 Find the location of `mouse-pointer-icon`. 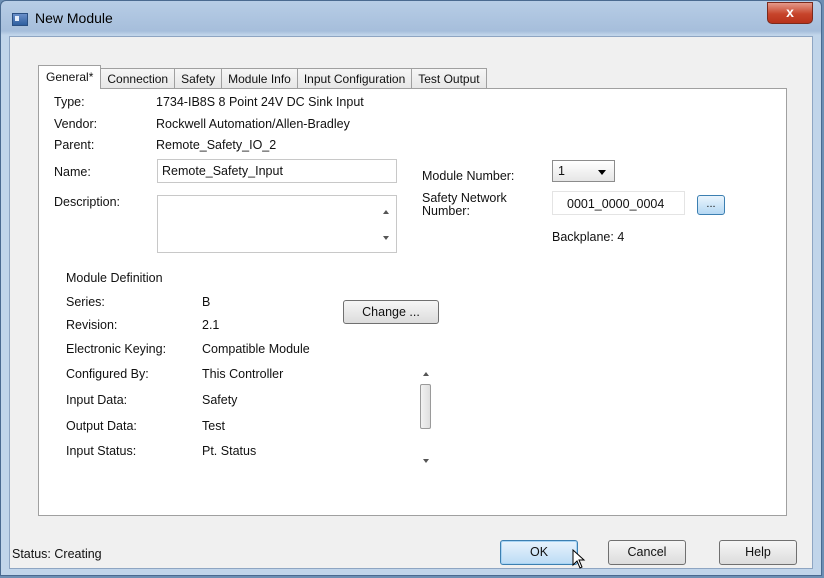

mouse-pointer-icon is located at coordinates (579, 559).